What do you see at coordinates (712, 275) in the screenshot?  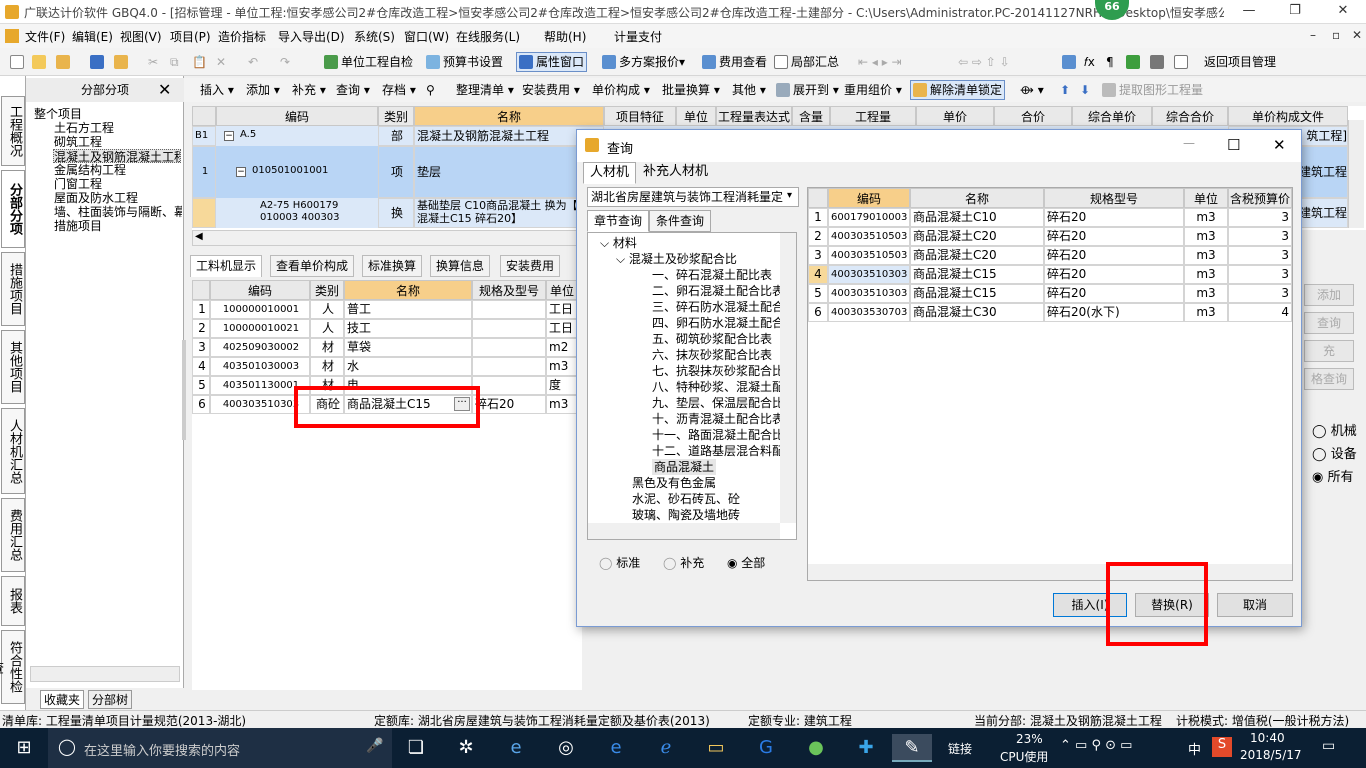 I see `chapter-tree-item: 一、碎石混凝土配比表` at bounding box center [712, 275].